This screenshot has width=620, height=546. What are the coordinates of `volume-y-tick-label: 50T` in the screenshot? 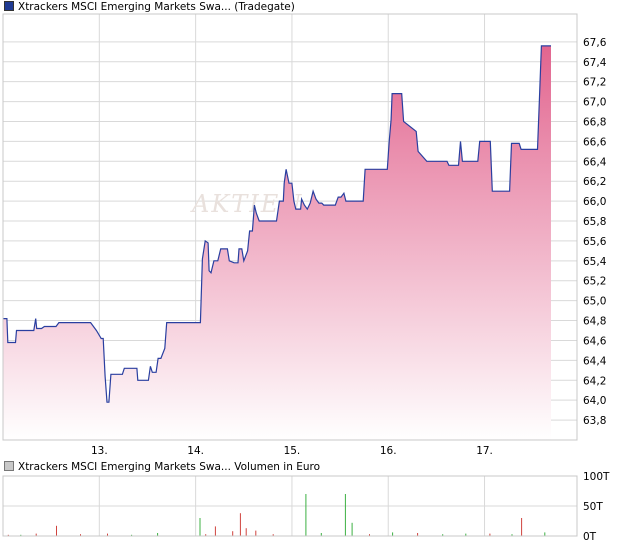 It's located at (593, 507).